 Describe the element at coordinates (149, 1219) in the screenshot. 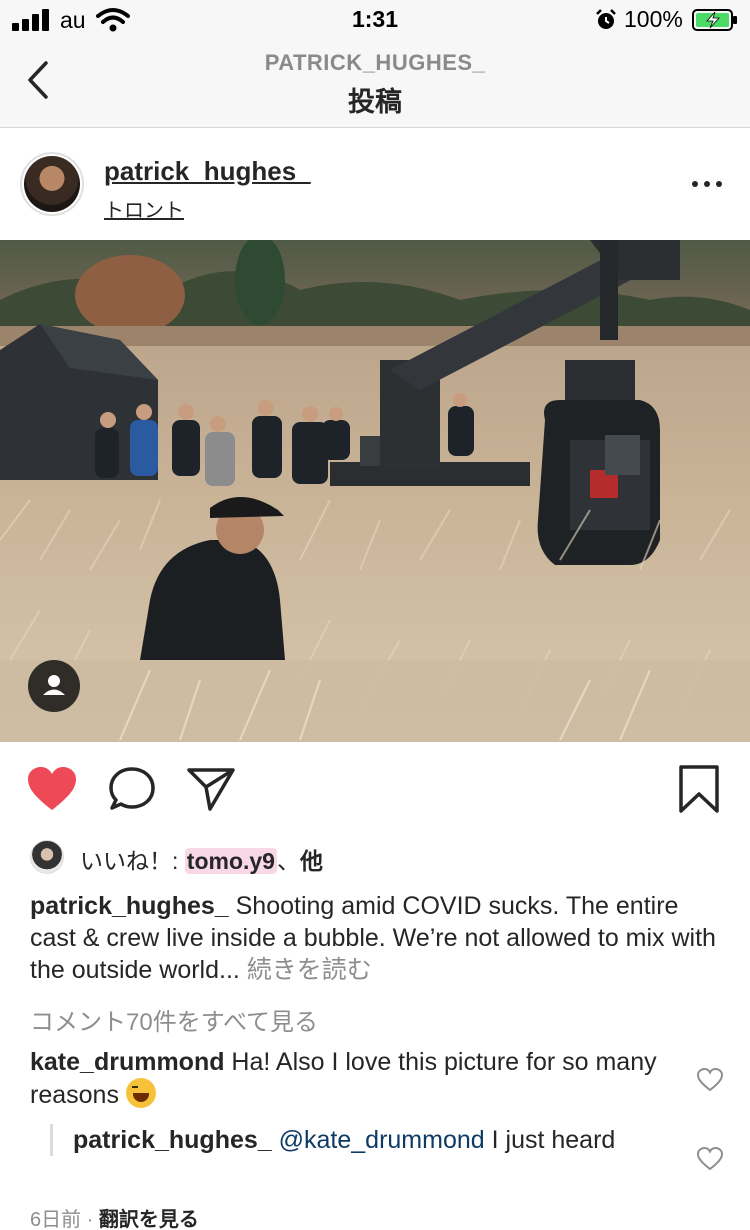

I see `translate-link: 翻訳を見る` at that location.